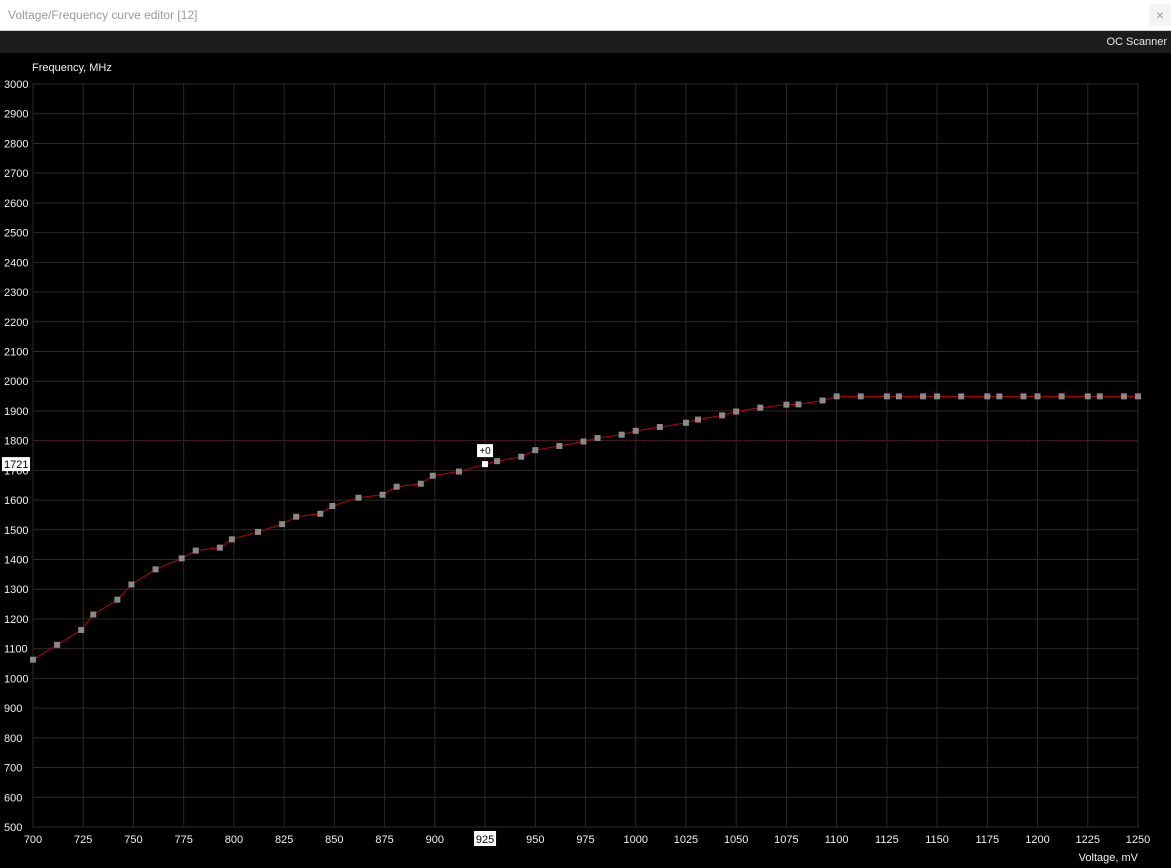 The width and height of the screenshot is (1171, 868). What do you see at coordinates (16, 650) in the screenshot?
I see `y-tick-label: 1100` at bounding box center [16, 650].